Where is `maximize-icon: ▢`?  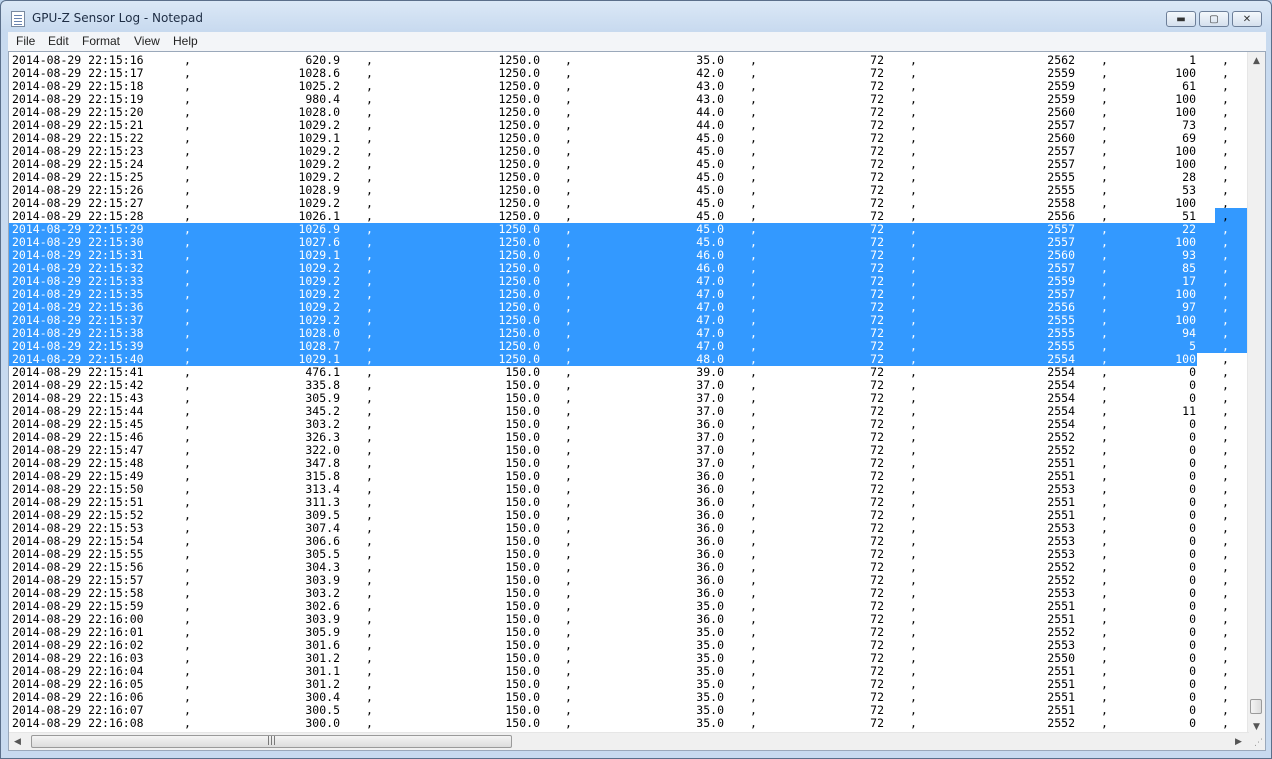 maximize-icon: ▢ is located at coordinates (1214, 19).